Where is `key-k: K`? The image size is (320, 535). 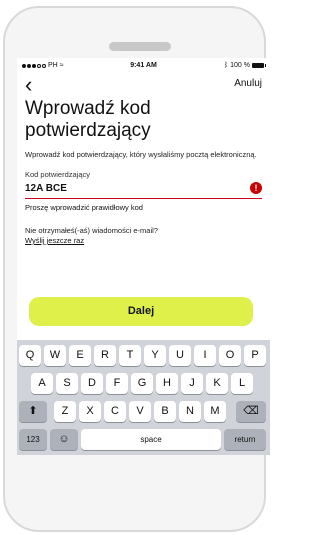 key-k: K is located at coordinates (217, 383).